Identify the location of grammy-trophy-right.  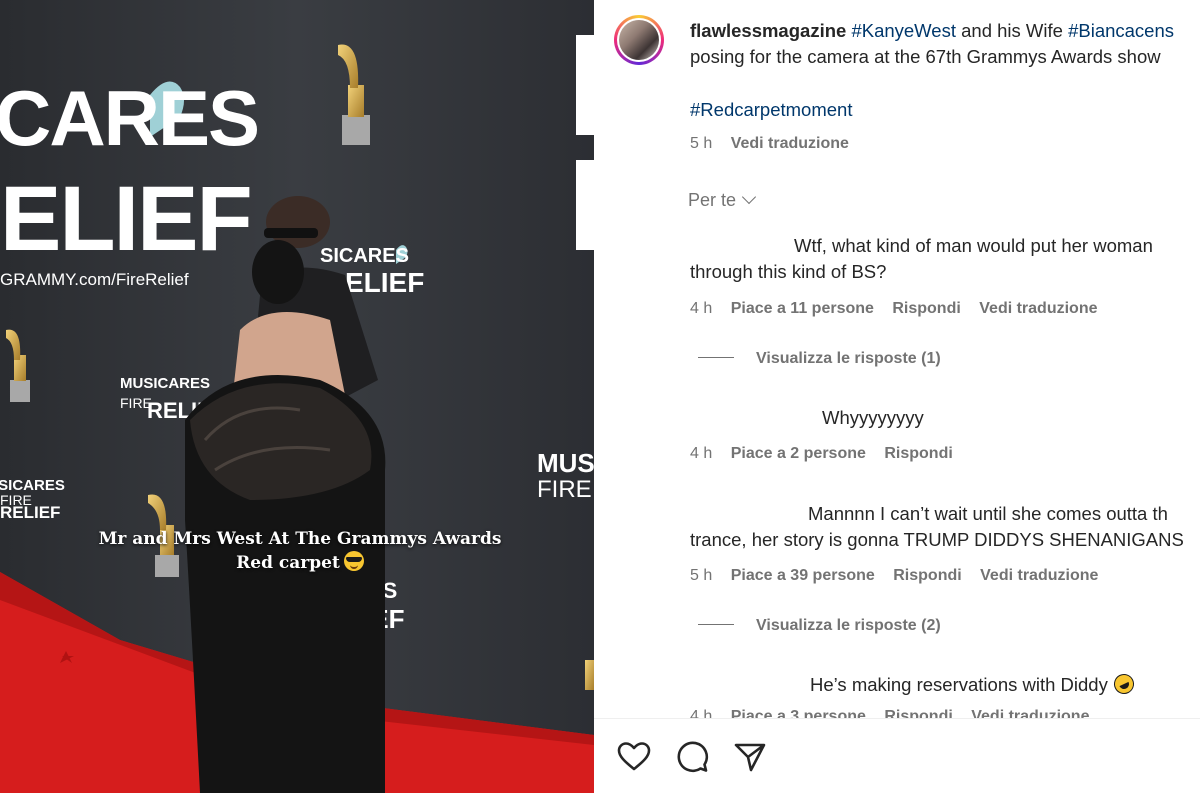
(589, 675).